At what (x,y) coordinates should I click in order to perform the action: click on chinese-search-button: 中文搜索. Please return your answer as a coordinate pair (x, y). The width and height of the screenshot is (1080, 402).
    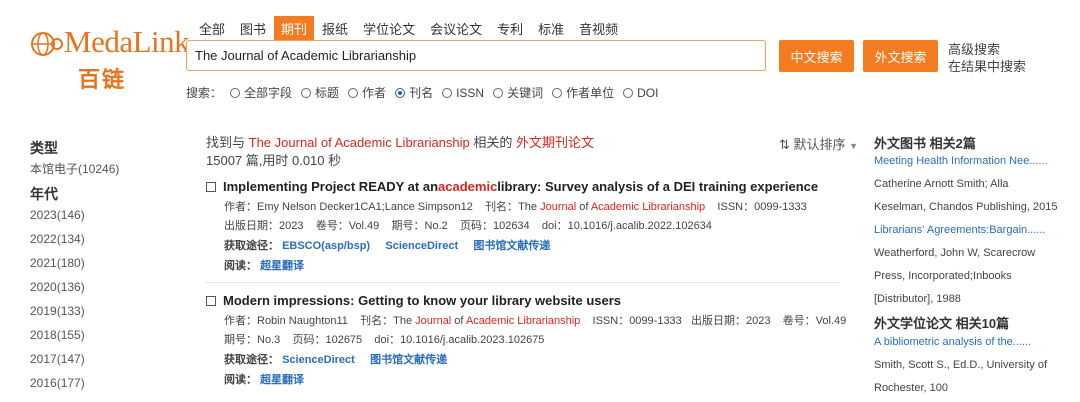
    Looking at the image, I should click on (816, 56).